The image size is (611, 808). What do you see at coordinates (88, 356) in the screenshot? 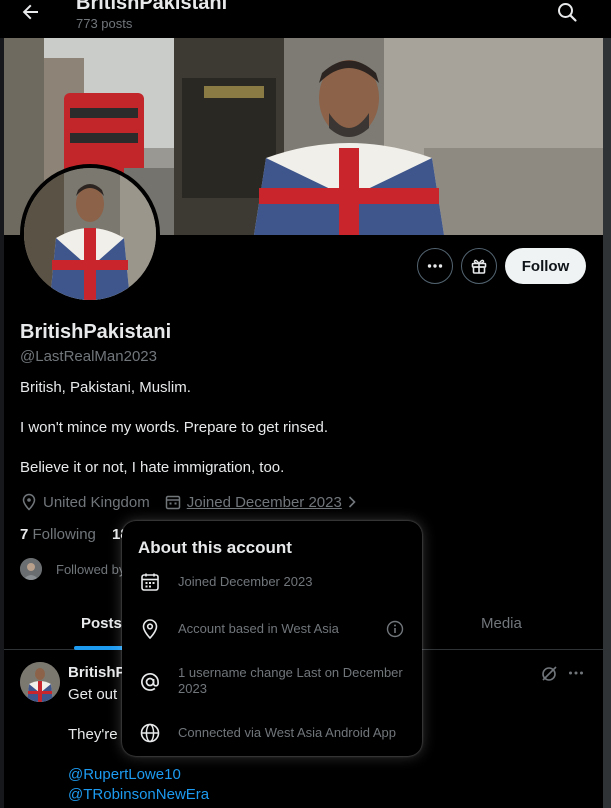
I see `handle: @LastRealMan2023` at bounding box center [88, 356].